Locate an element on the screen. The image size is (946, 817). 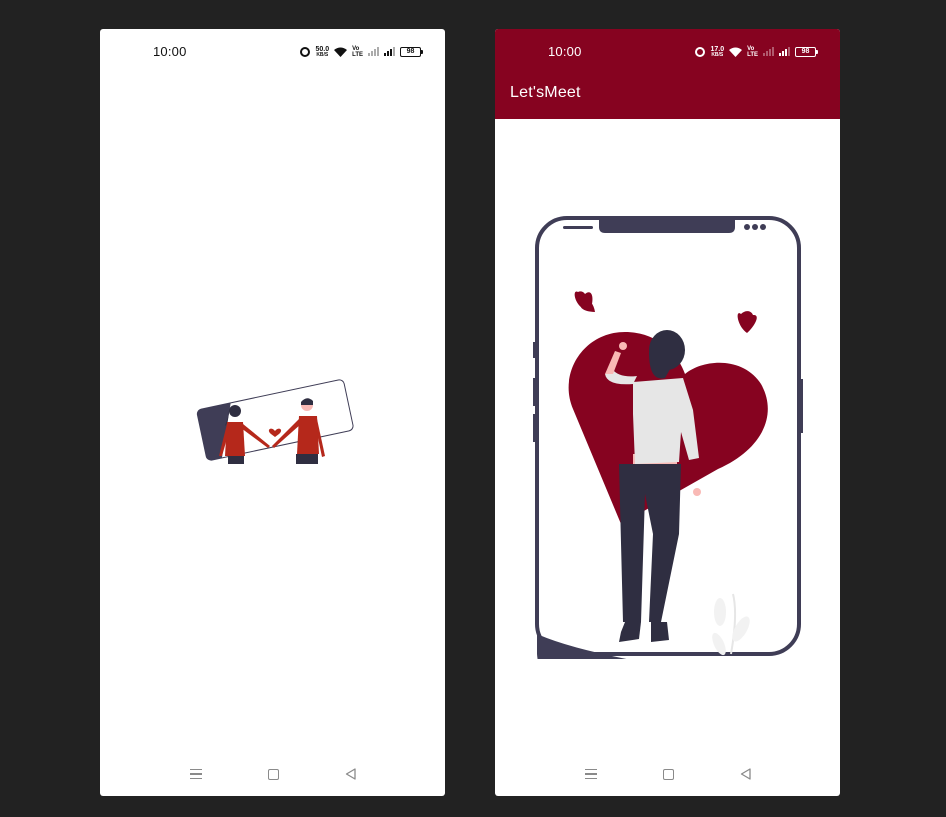
app-title: Let'sMeet is located at coordinates (545, 92).